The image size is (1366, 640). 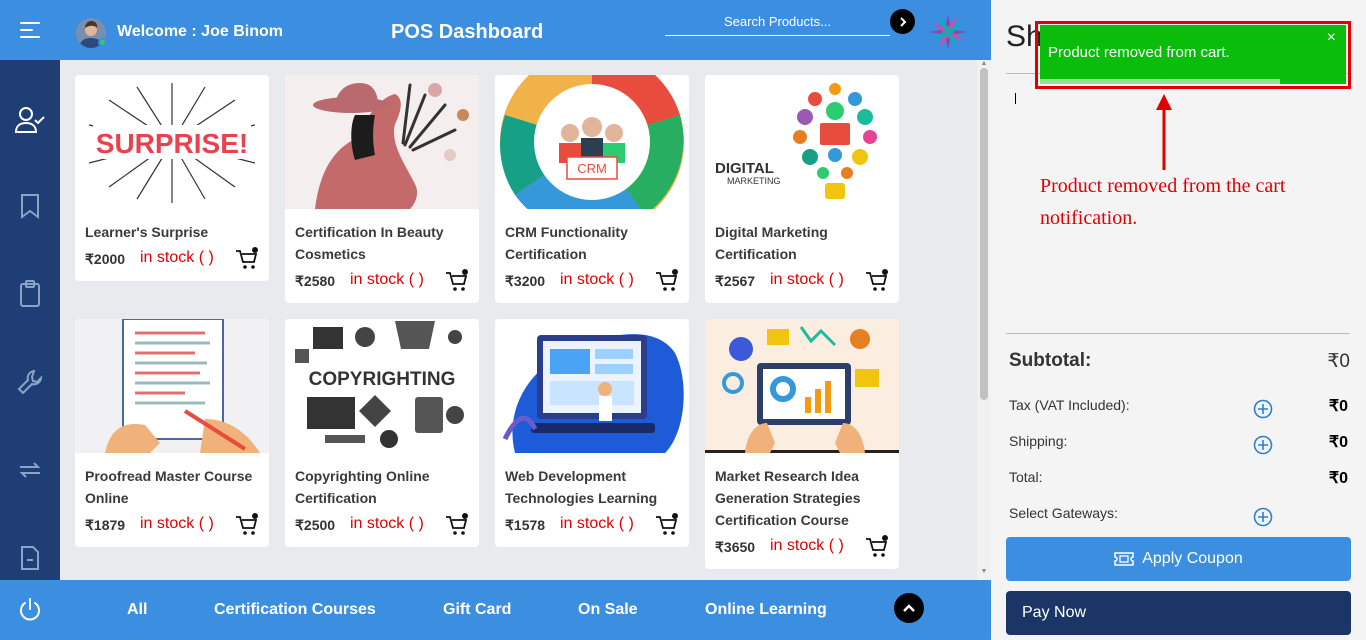 I want to click on online-status-dot, so click(x=102, y=42).